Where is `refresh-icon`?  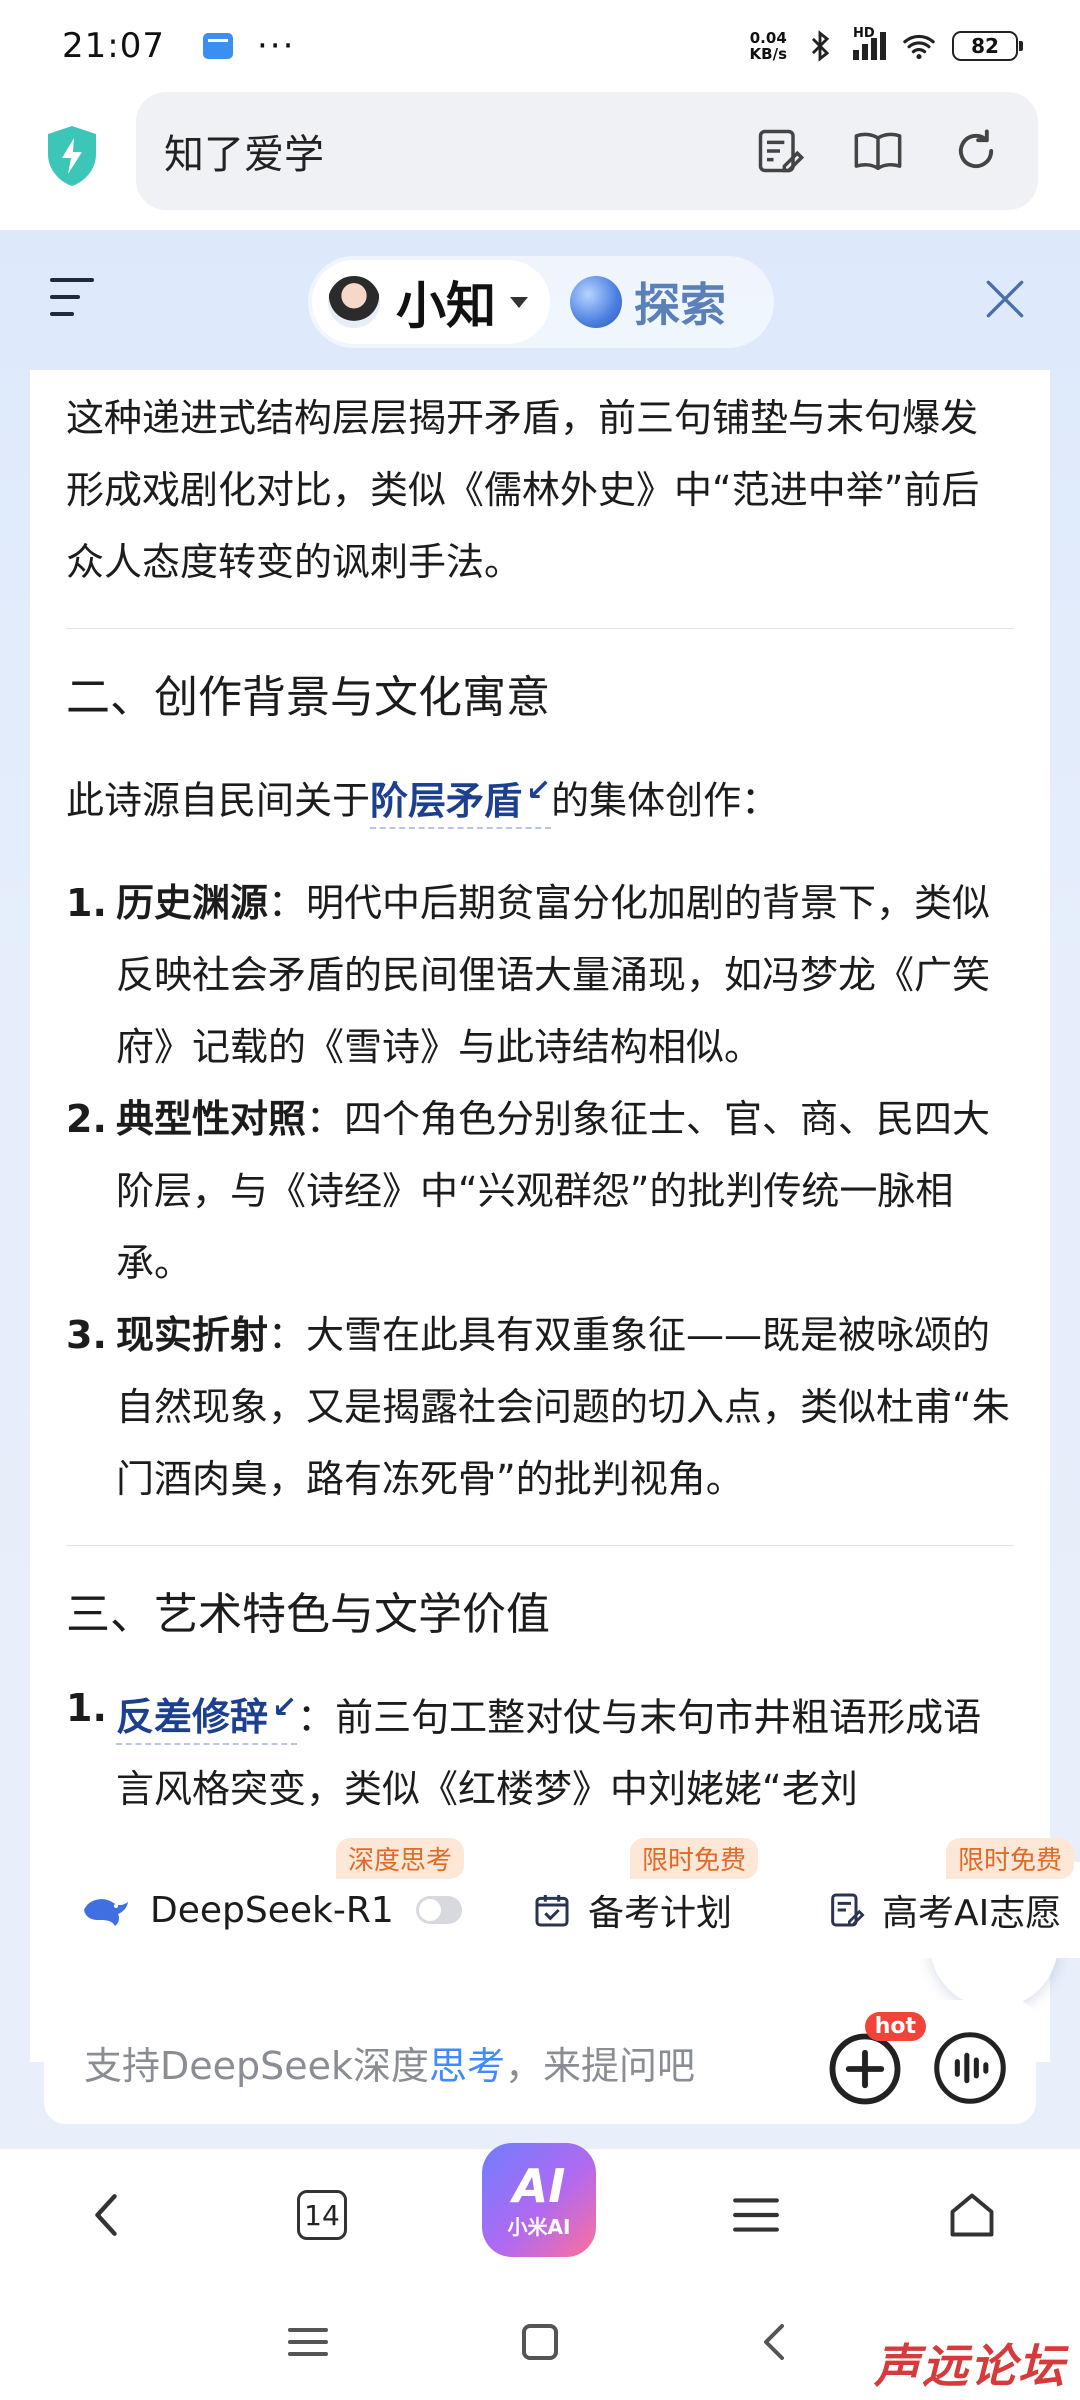
refresh-icon is located at coordinates (976, 151).